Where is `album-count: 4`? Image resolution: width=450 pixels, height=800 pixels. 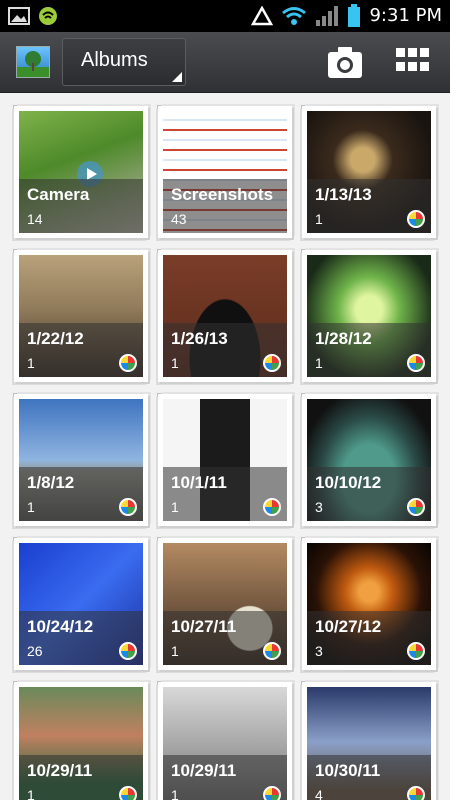
album-count: 4 is located at coordinates (319, 793).